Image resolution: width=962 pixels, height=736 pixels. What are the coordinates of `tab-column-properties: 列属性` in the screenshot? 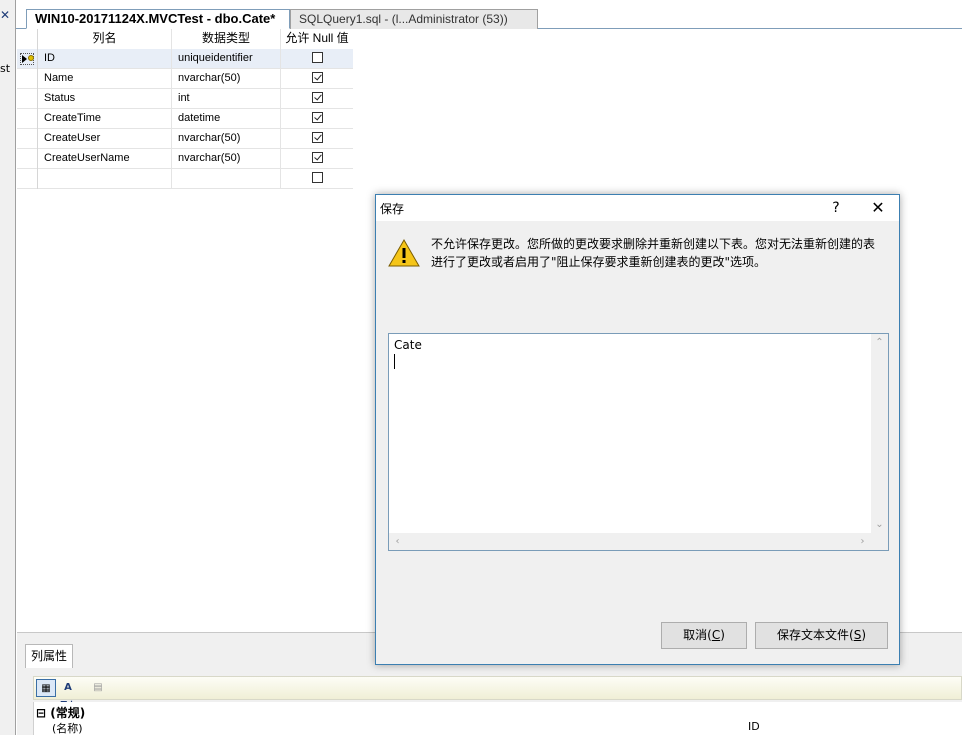 It's located at (49, 656).